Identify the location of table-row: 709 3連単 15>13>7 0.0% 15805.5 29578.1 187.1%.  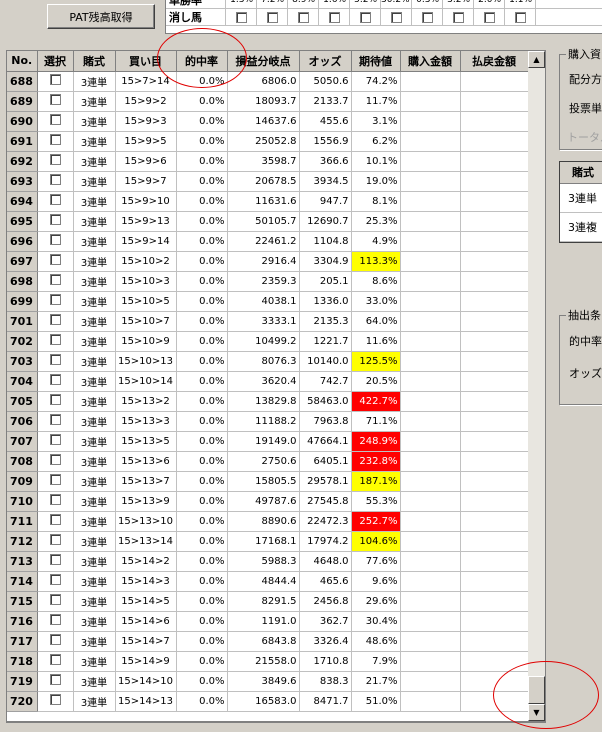
(268, 481).